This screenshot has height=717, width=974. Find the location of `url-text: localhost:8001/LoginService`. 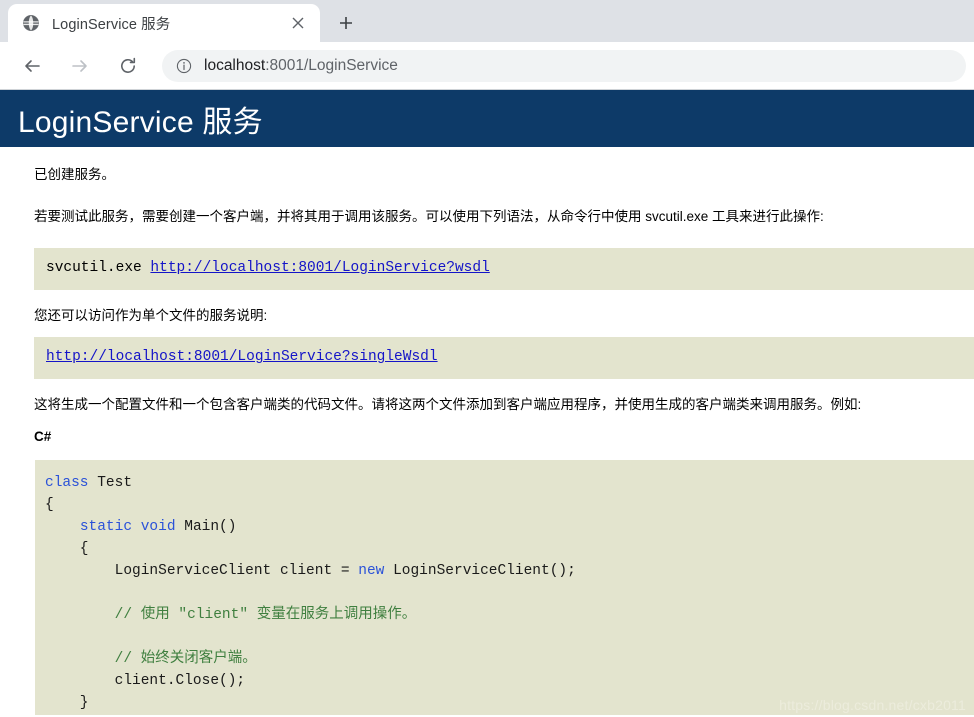

url-text: localhost:8001/LoginService is located at coordinates (301, 66).